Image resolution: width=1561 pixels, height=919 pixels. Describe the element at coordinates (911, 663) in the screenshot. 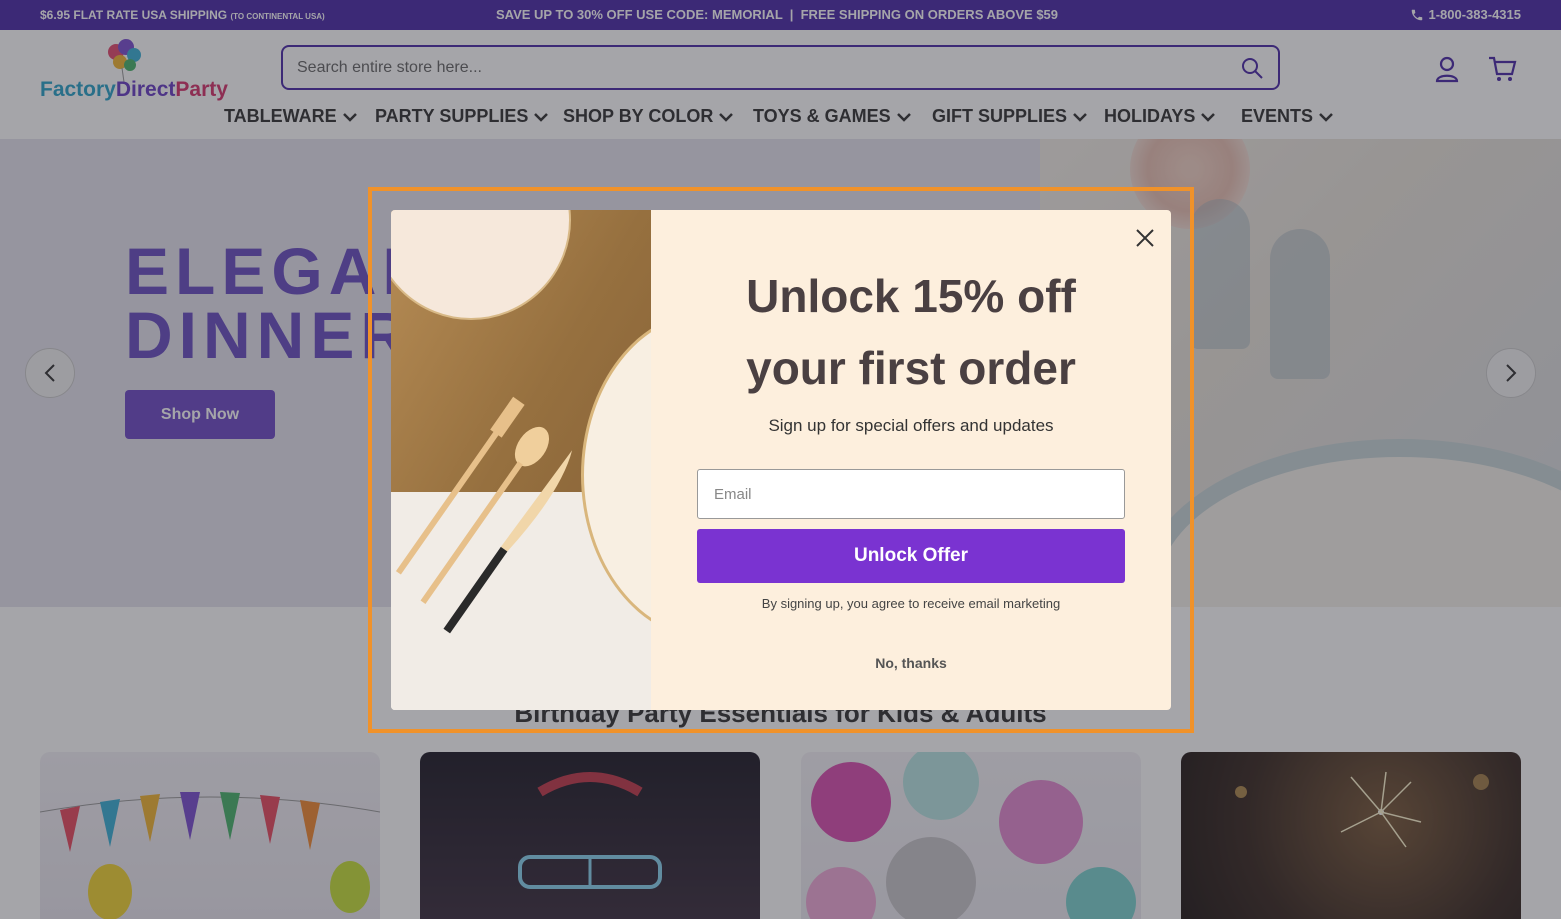

I see `no-thanks-button: No, thanks` at that location.